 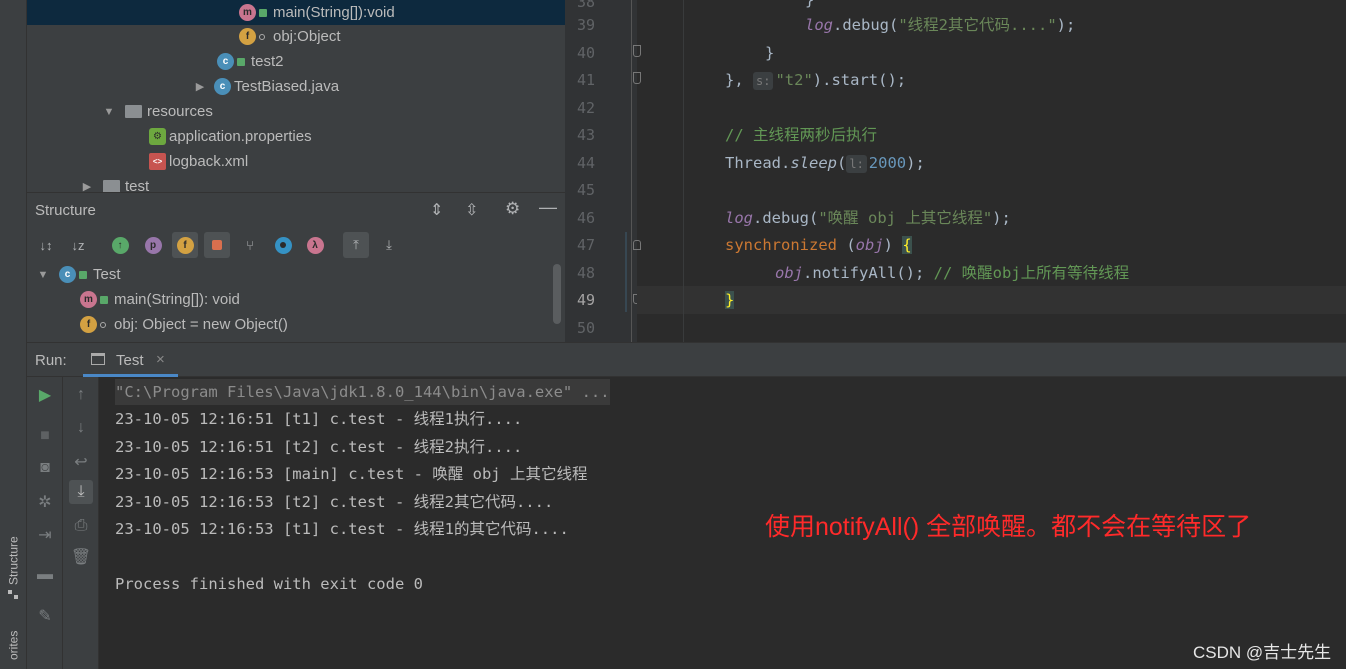 I want to click on console-line-exit: Process finished with exit code 0, so click(x=269, y=584).